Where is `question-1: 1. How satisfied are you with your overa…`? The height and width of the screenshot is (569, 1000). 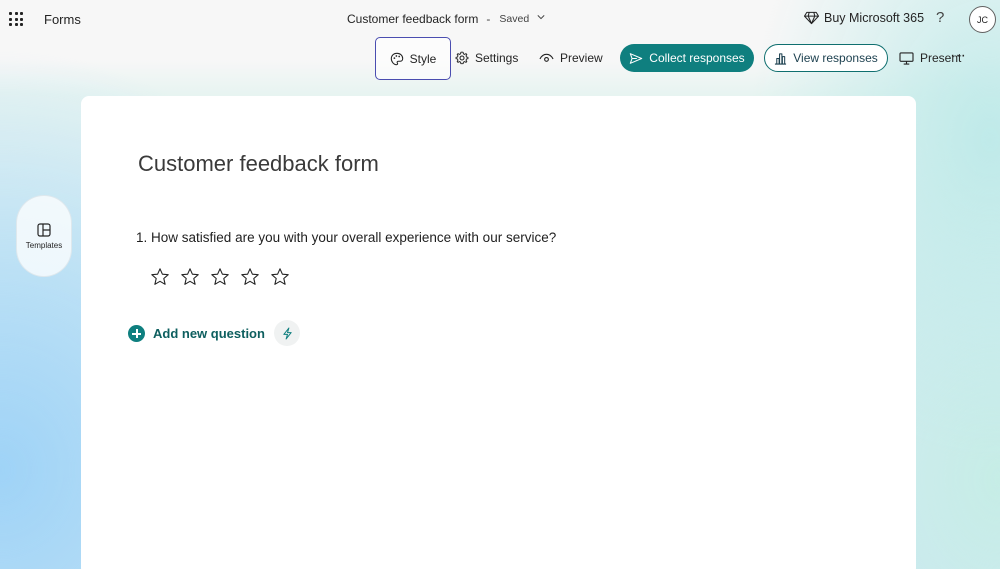 question-1: 1. How satisfied are you with your overa… is located at coordinates (346, 237).